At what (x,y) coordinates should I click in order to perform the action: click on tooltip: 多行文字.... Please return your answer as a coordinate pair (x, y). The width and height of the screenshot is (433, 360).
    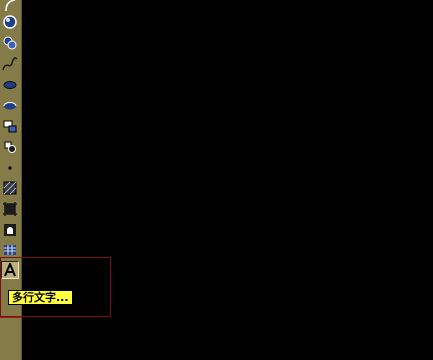
    Looking at the image, I should click on (40, 297).